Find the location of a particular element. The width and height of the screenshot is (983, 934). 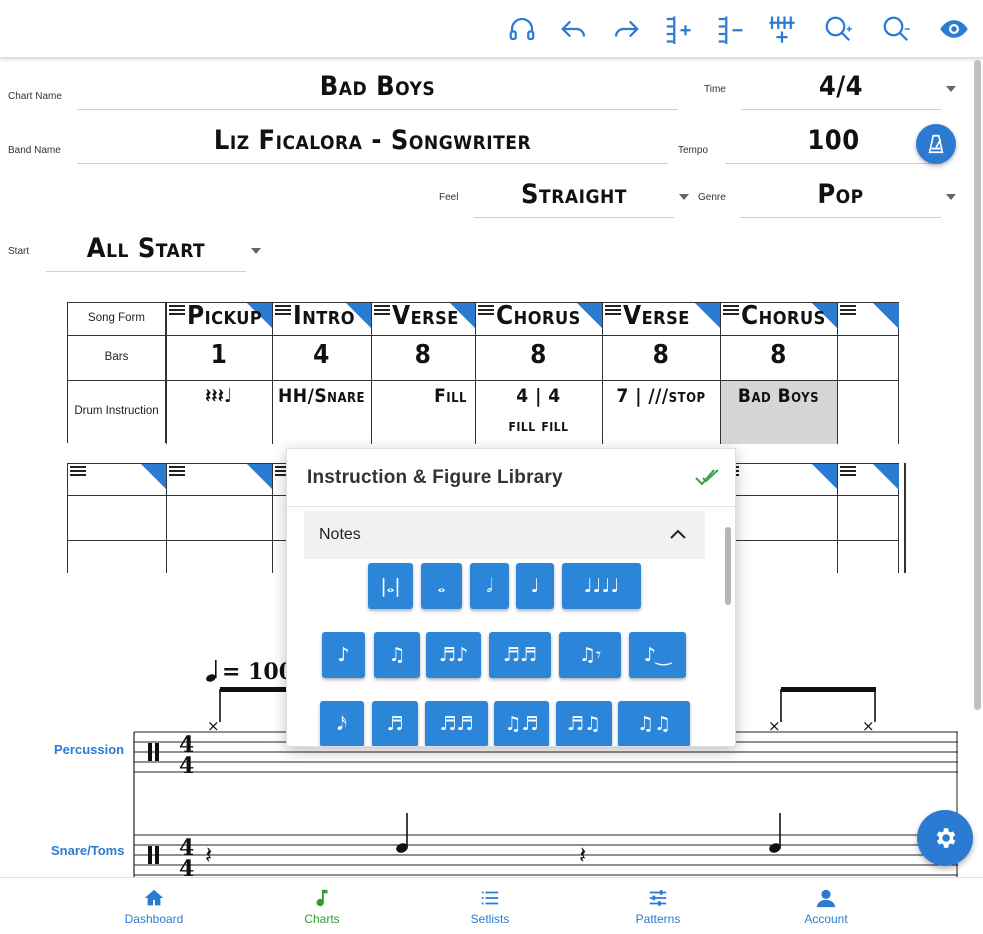

feel-dropdown-caret-icon is located at coordinates (684, 197).